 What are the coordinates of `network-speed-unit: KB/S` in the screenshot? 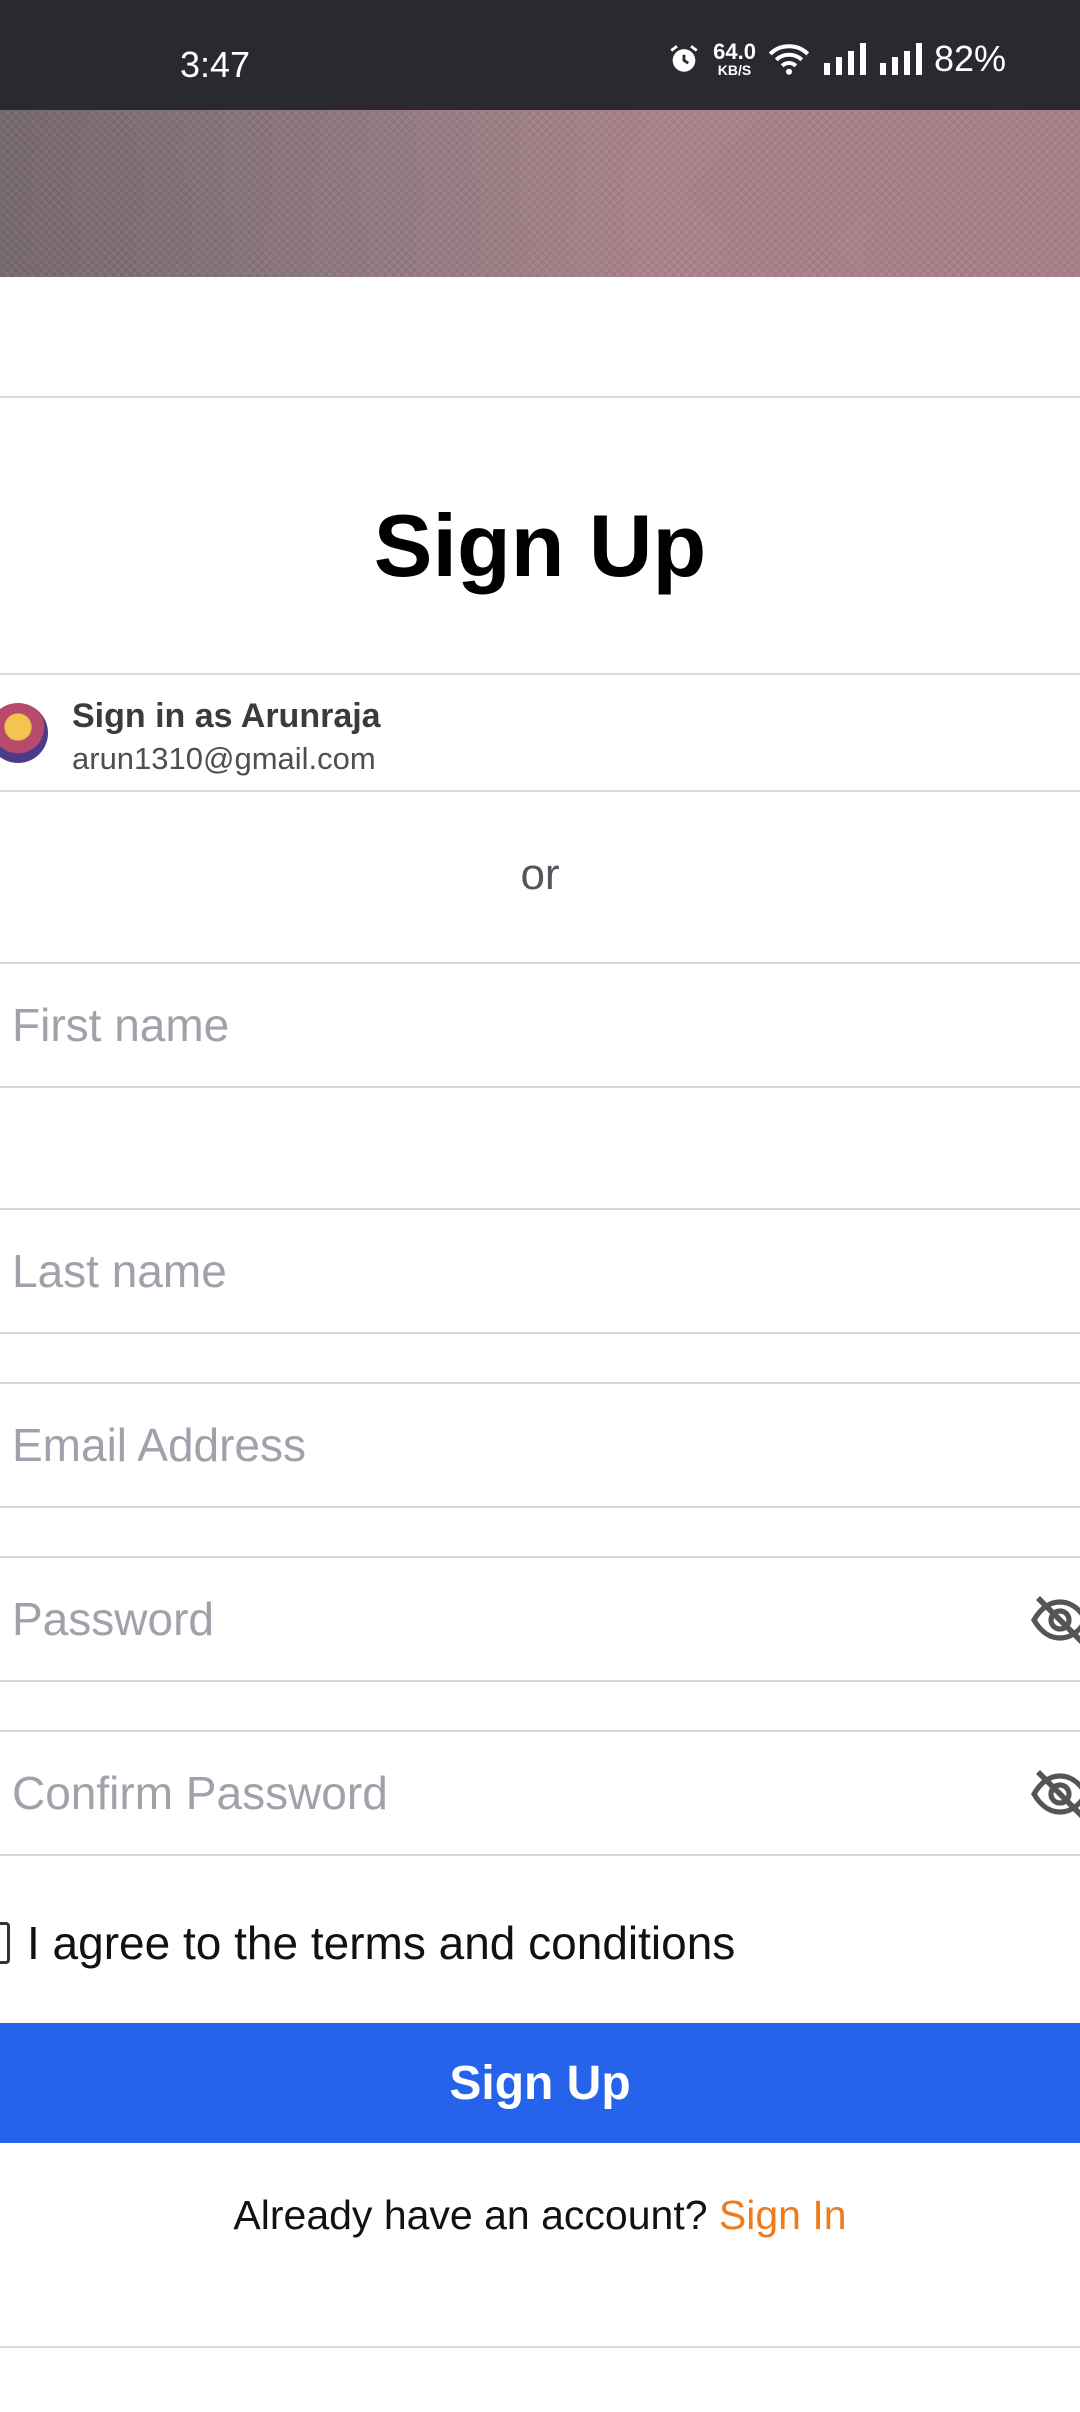 It's located at (734, 70).